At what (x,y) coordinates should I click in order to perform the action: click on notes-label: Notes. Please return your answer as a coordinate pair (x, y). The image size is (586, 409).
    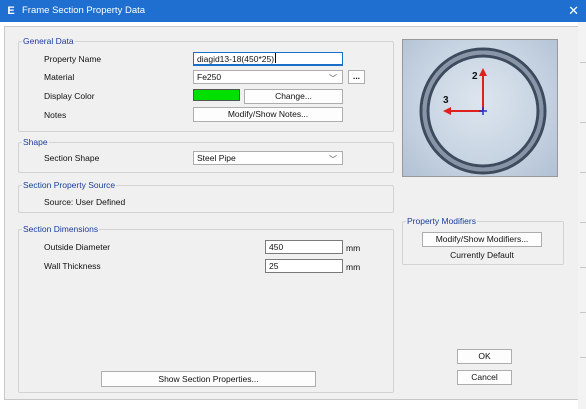
    Looking at the image, I should click on (55, 115).